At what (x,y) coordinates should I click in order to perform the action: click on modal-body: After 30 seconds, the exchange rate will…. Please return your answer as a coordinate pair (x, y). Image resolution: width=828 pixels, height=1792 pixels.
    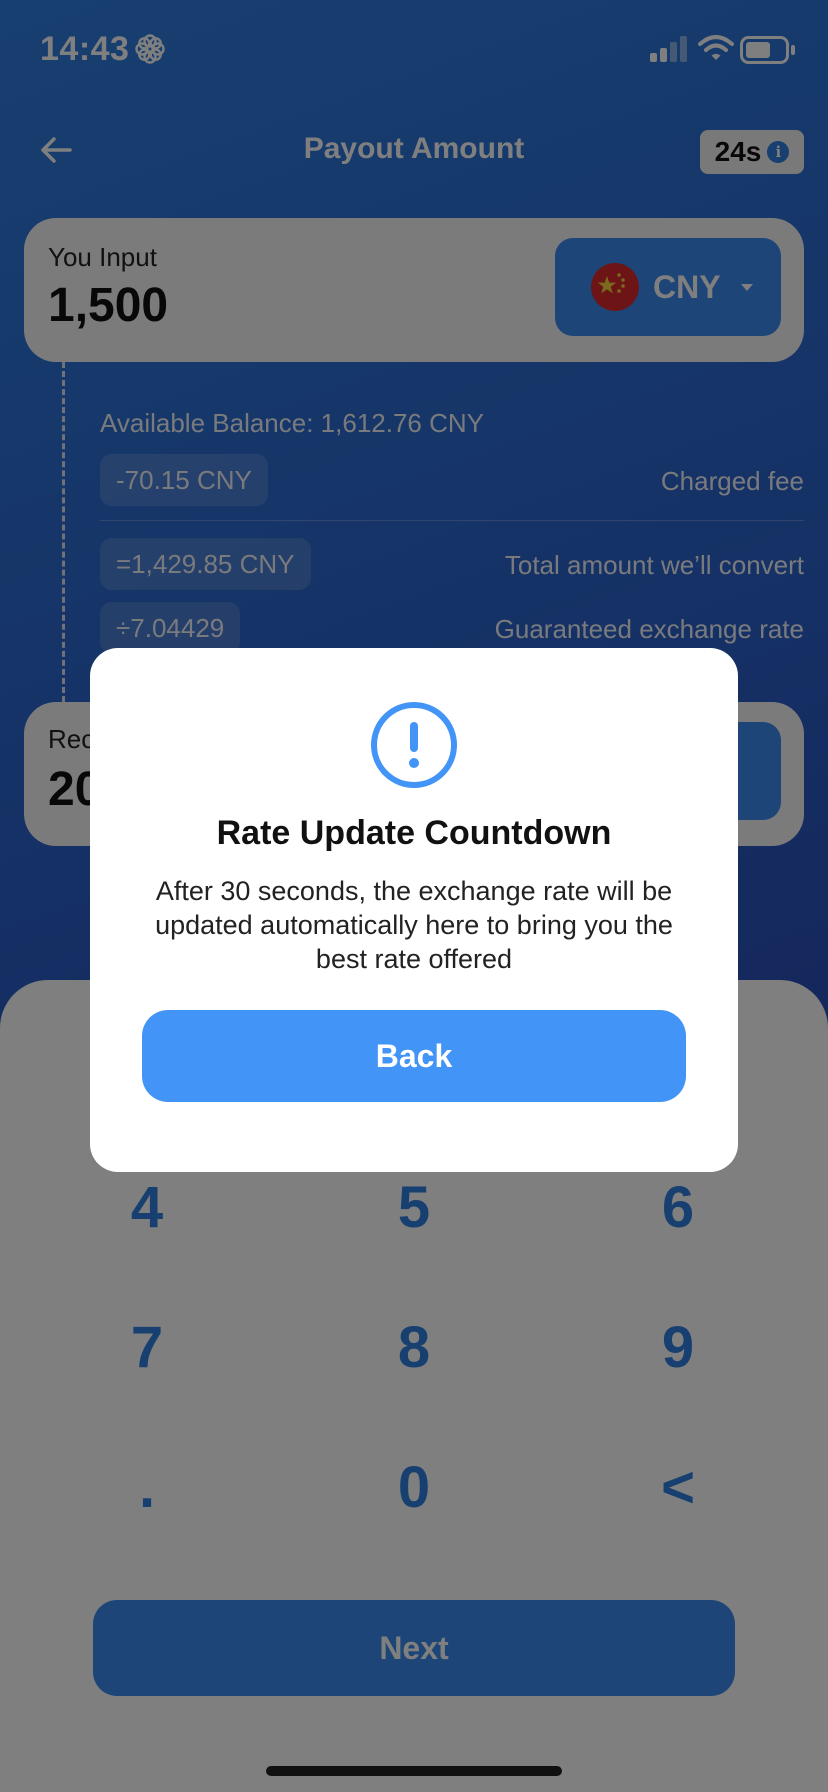
    Looking at the image, I should click on (414, 925).